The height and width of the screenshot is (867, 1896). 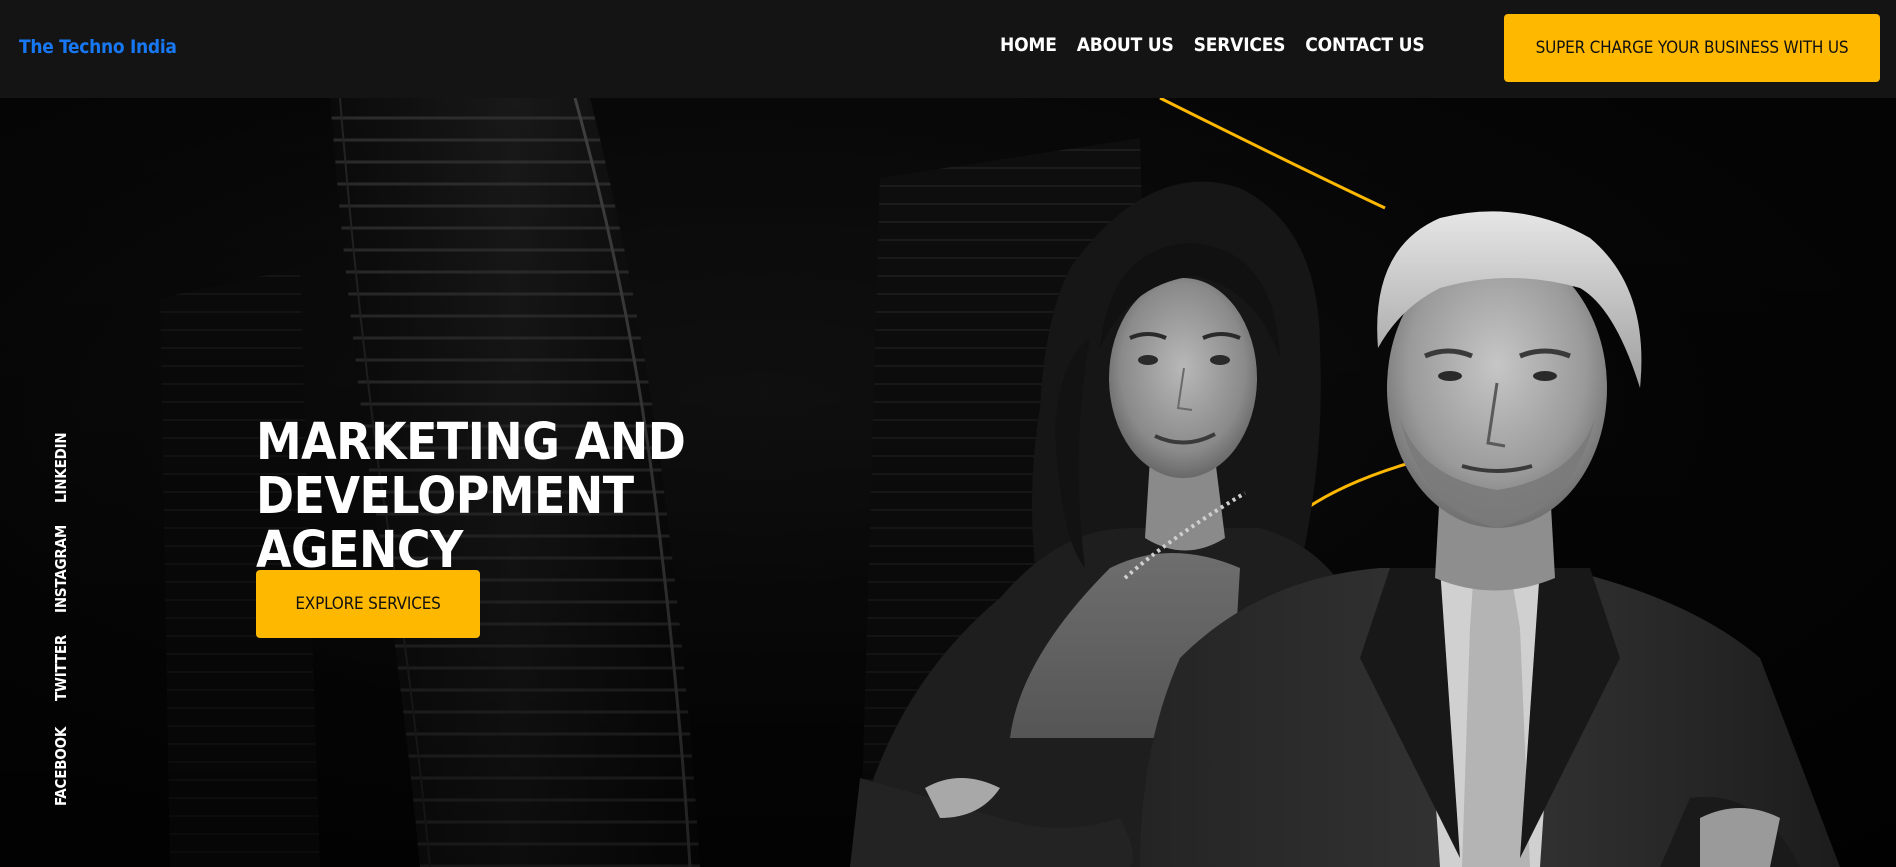 I want to click on hero-headline: MARKETING AND DEVELOPMENT AGENCY, so click(x=616, y=497).